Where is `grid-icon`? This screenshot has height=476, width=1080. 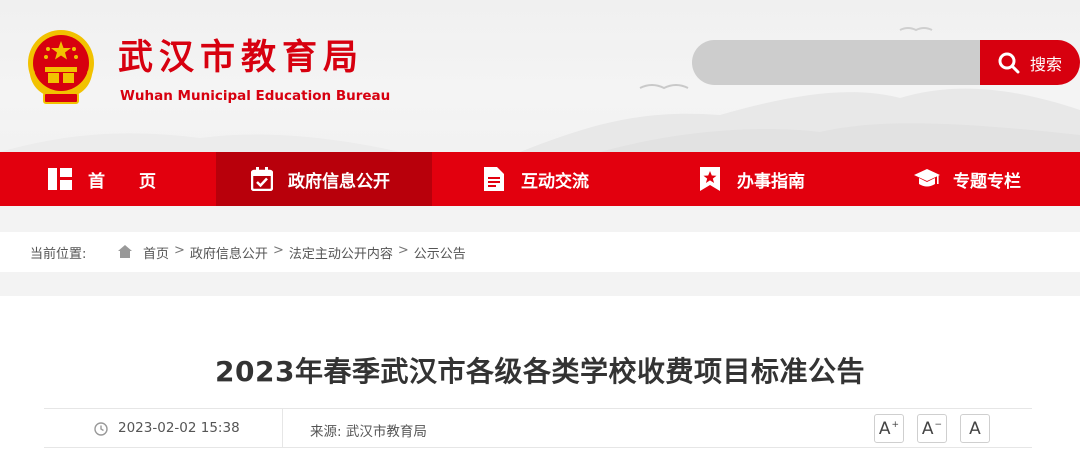
grid-icon is located at coordinates (60, 179).